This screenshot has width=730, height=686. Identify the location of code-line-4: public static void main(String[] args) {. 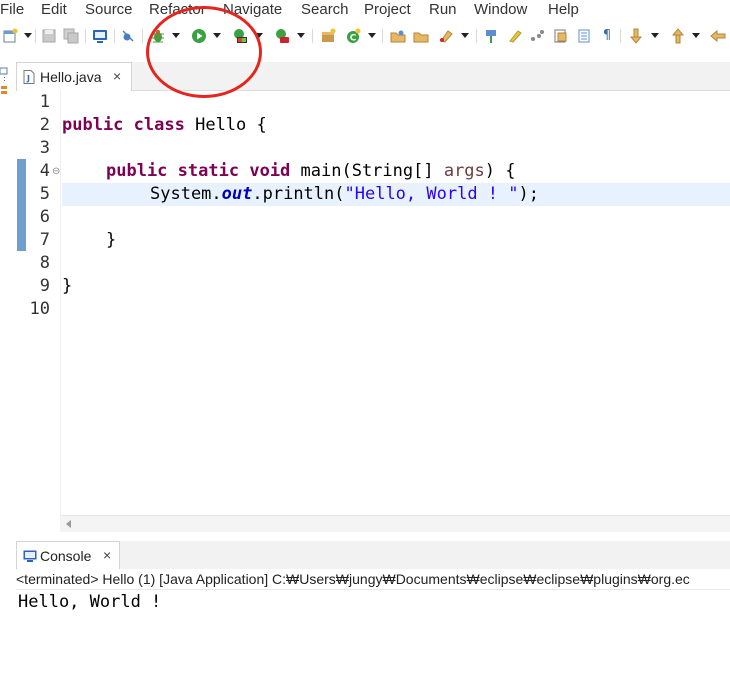
(311, 171).